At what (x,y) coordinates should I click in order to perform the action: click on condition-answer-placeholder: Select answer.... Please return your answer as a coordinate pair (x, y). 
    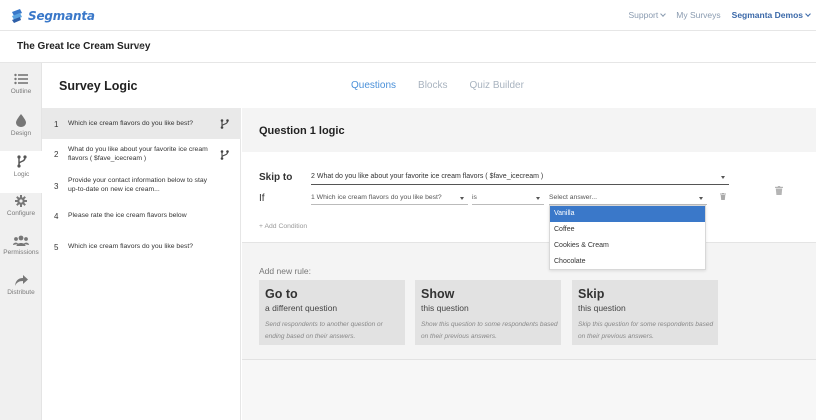
    Looking at the image, I should click on (573, 197).